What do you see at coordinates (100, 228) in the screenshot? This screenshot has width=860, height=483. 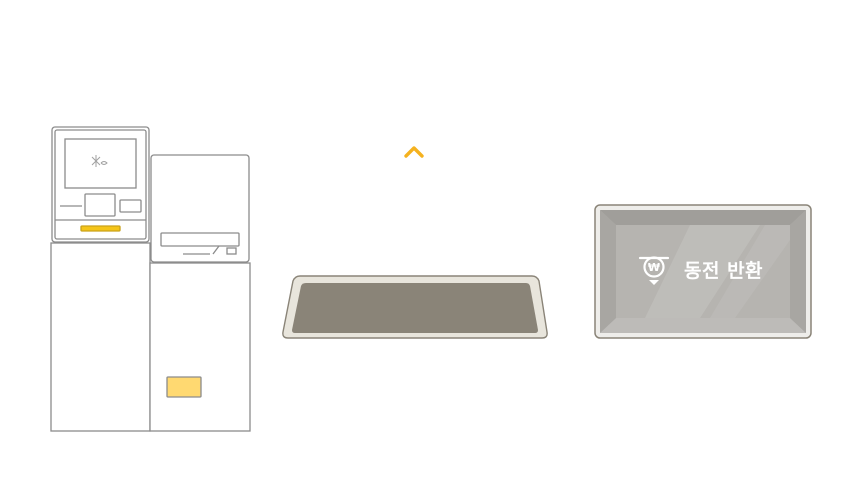 I see `kiosk-card-reader-highlight` at bounding box center [100, 228].